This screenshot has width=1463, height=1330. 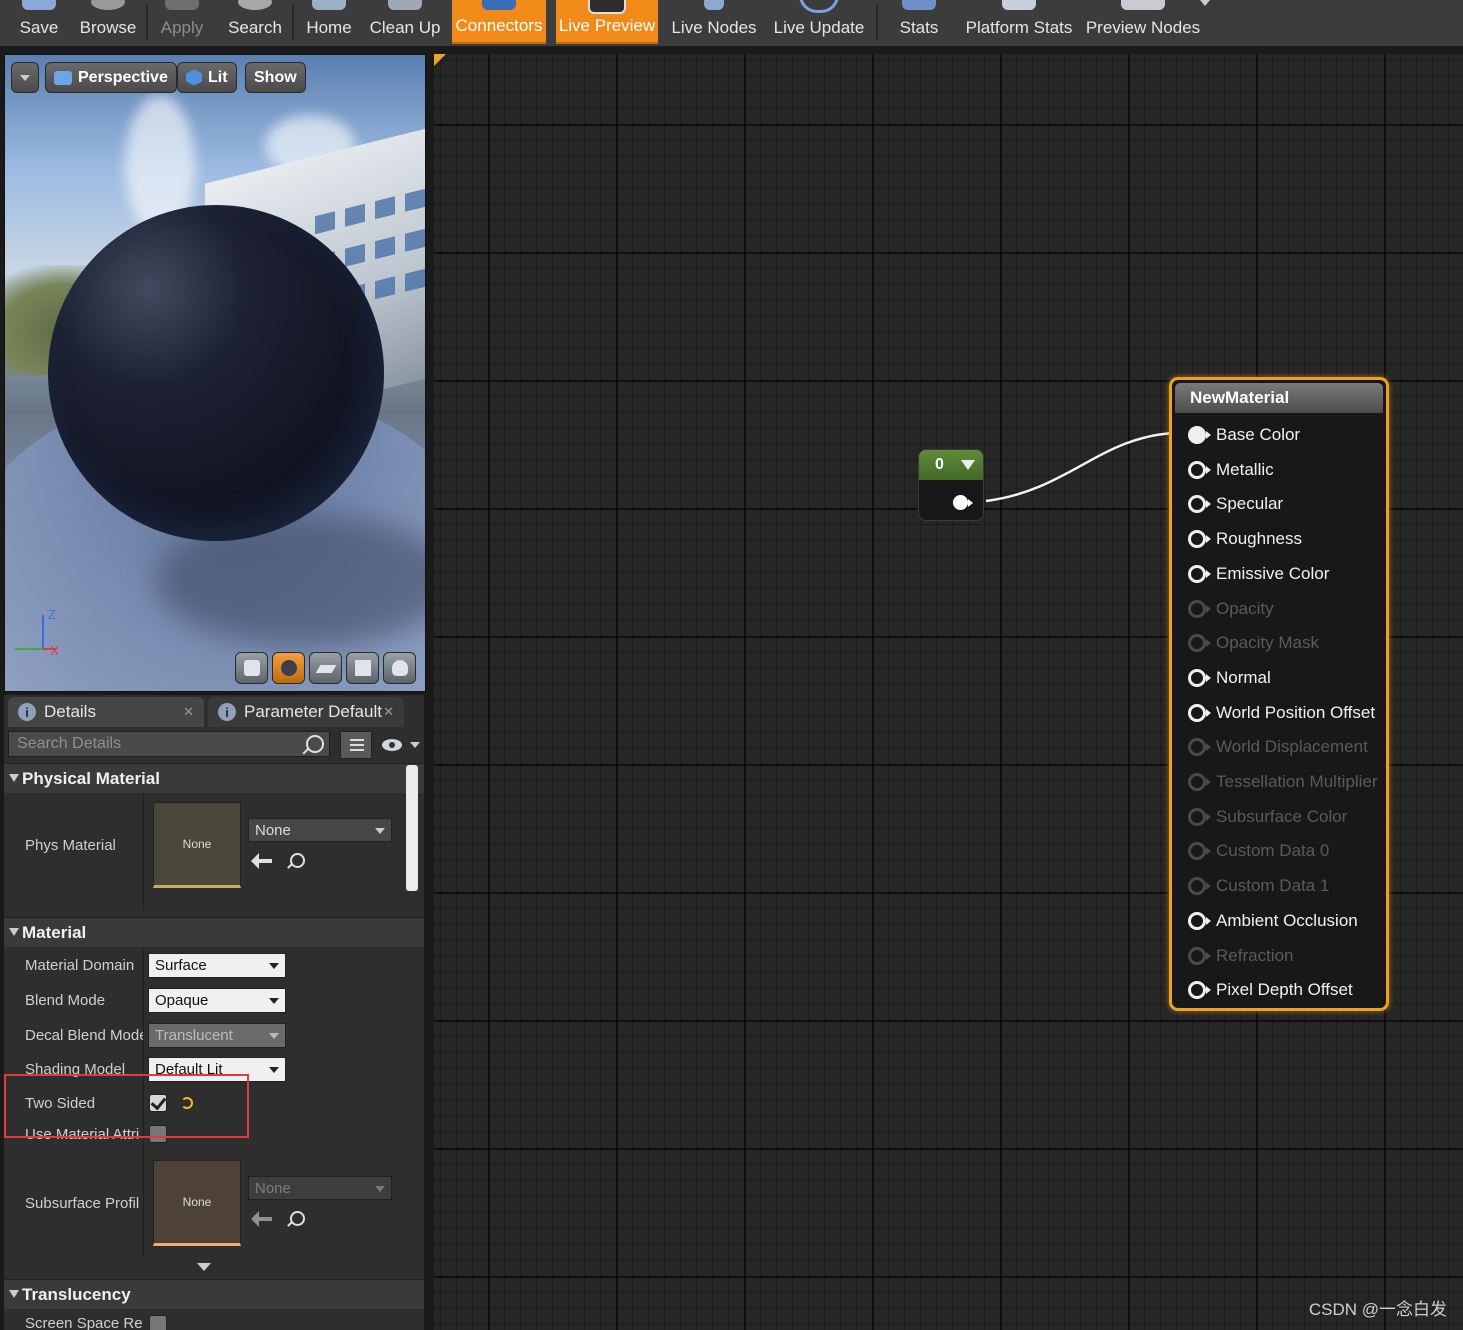 I want to click on preview-sphere-button, so click(x=288, y=668).